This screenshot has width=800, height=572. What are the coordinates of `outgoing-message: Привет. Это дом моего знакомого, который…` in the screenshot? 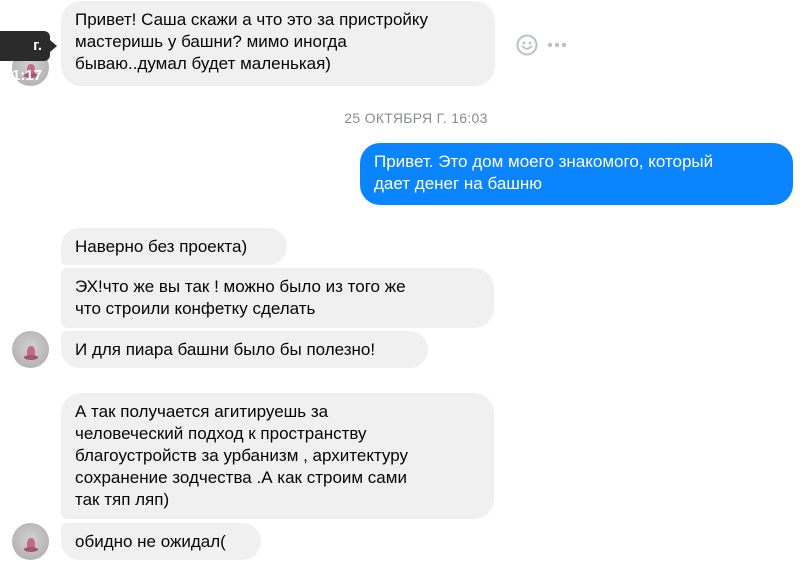 It's located at (576, 174).